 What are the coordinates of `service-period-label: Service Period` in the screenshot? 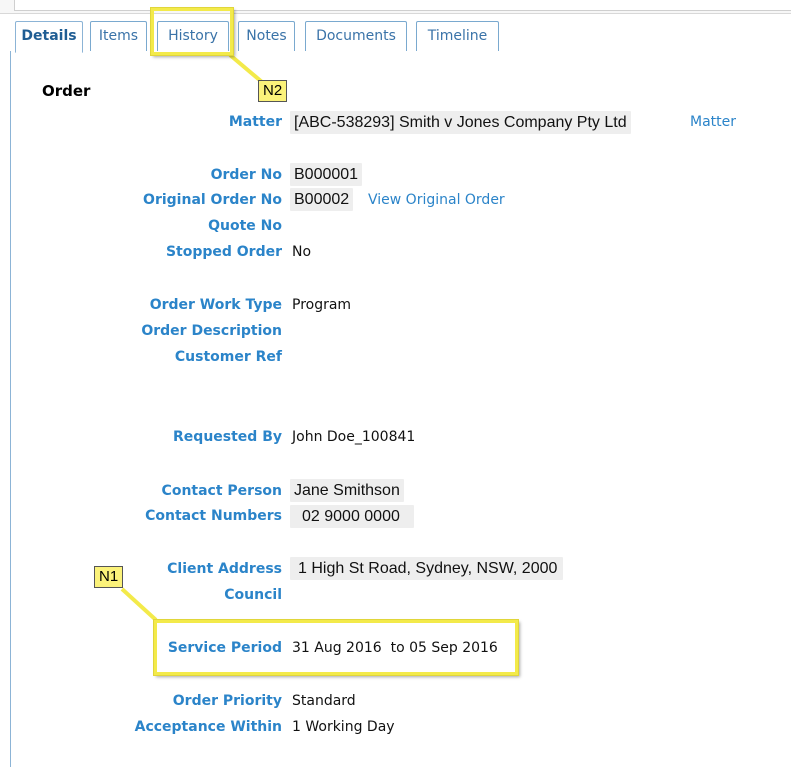 It's located at (224, 648).